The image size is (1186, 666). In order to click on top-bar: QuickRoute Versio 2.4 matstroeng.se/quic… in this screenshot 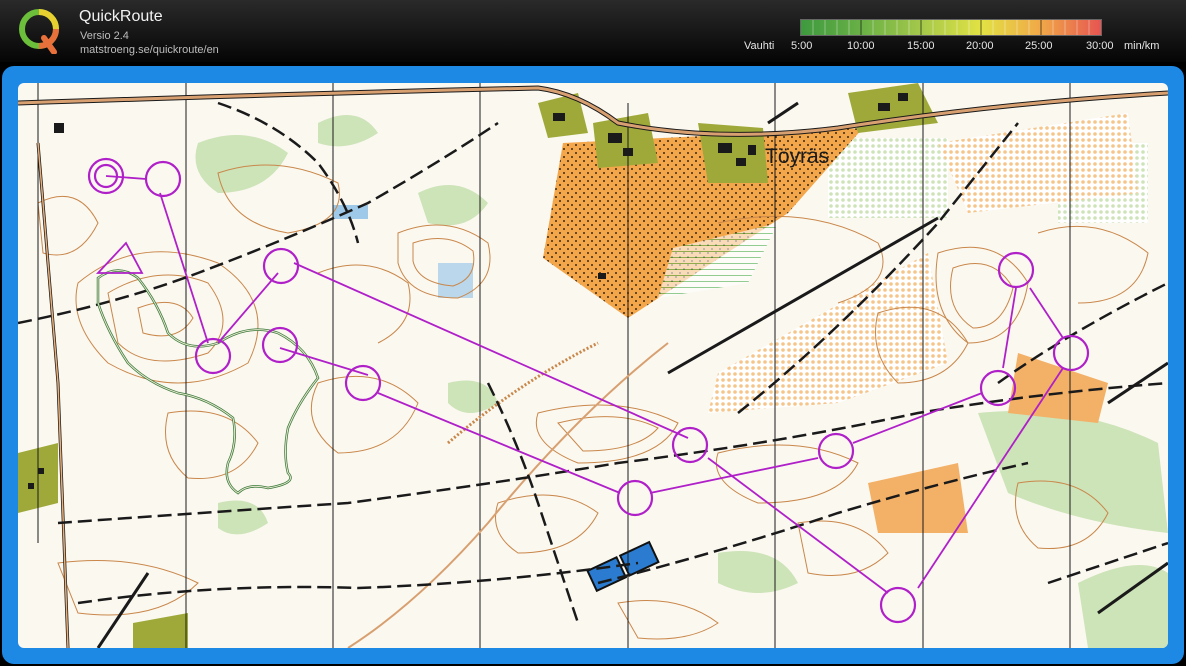, I will do `click(593, 31)`.